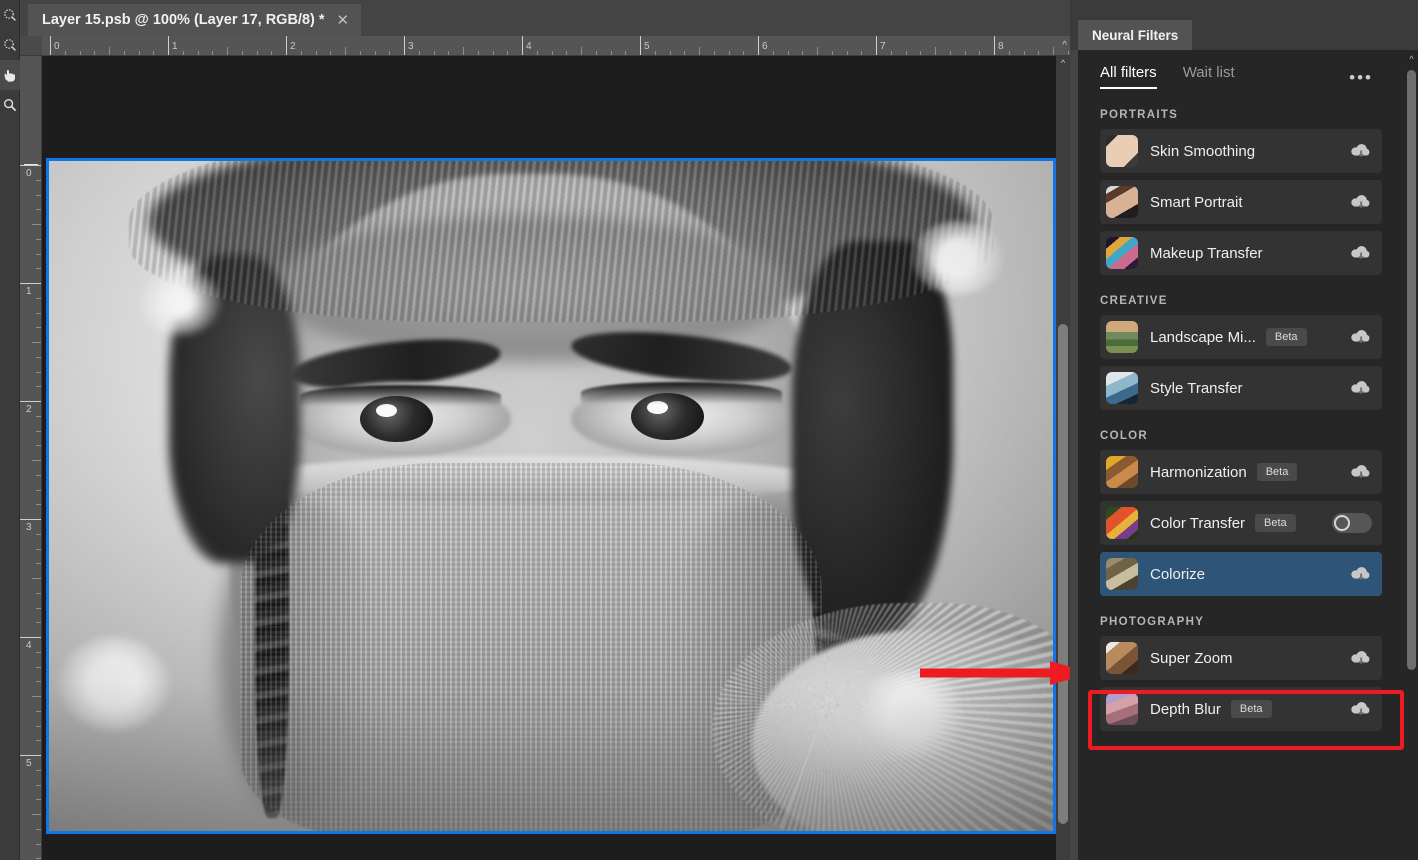 The height and width of the screenshot is (860, 1418). I want to click on filter-row-depth-blur: Depth Blur Beta, so click(1241, 709).